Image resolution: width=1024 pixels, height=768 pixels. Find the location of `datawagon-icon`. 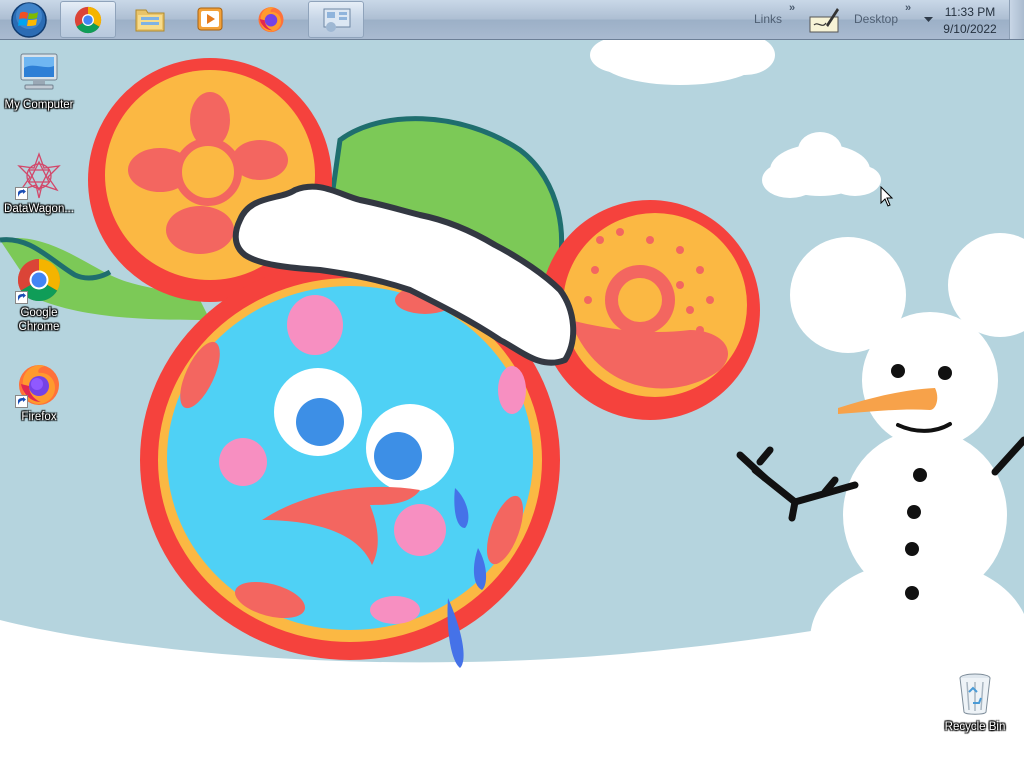

datawagon-icon is located at coordinates (39, 176).